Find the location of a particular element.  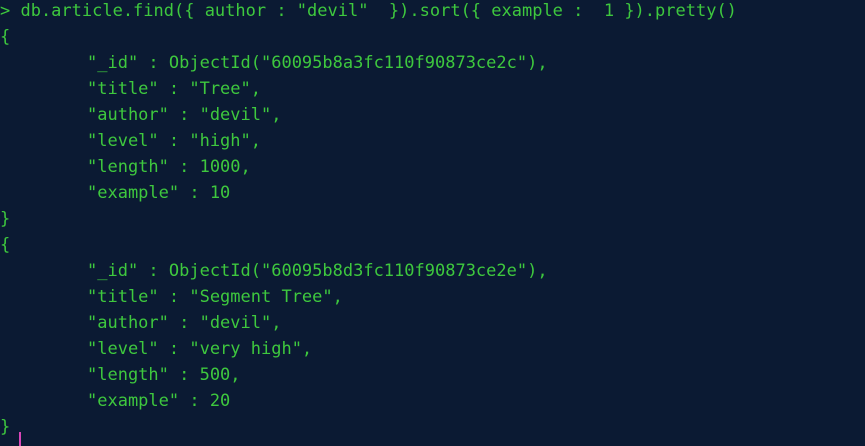

document-1-close-brace: } is located at coordinates (5, 219).